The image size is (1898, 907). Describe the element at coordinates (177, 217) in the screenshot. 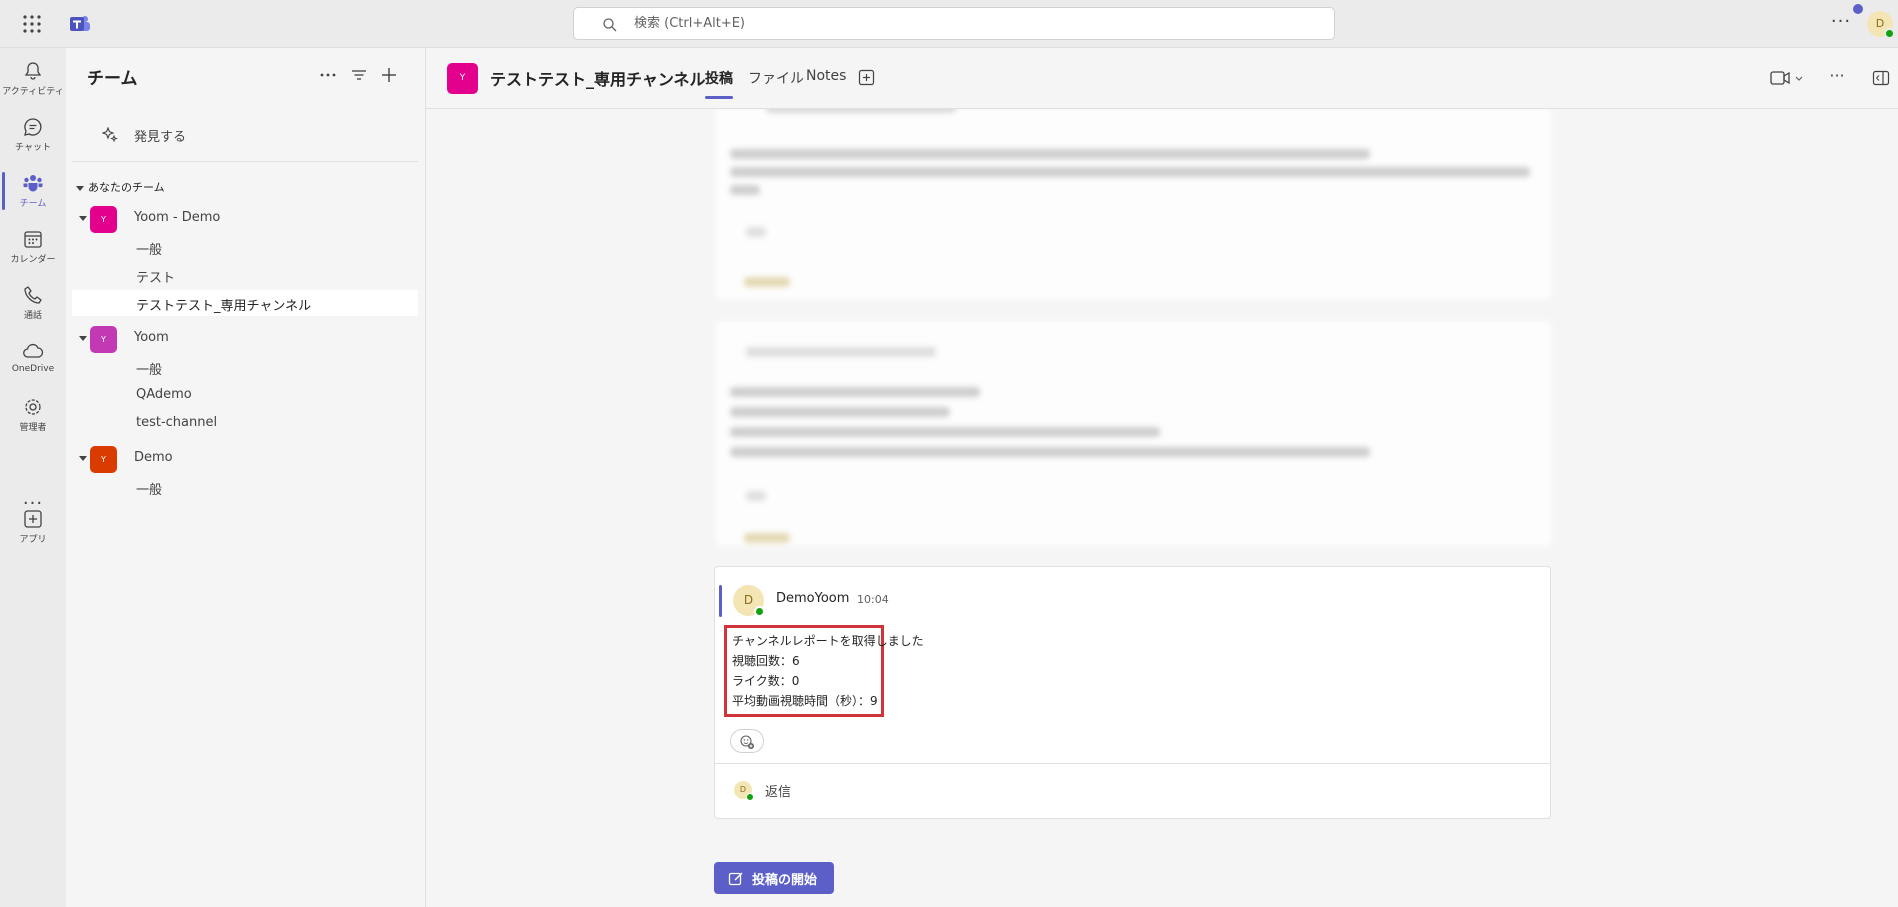

I see `team-name: Yoom - Demo` at that location.